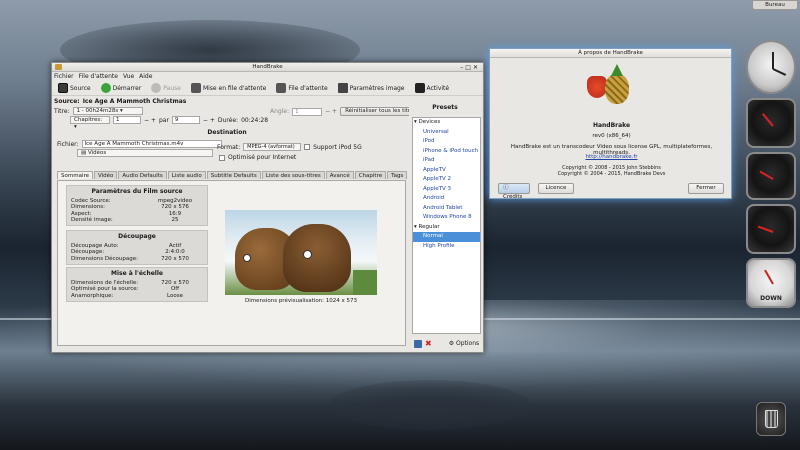  Describe the element at coordinates (127, 120) in the screenshot. I see `chapter-start-spinner: 1` at that location.